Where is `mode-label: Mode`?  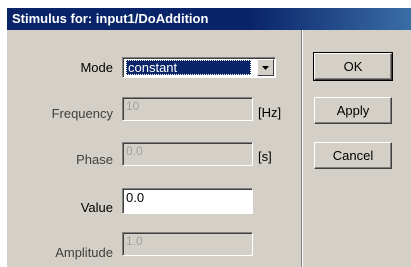
mode-label: Mode is located at coordinates (96, 67).